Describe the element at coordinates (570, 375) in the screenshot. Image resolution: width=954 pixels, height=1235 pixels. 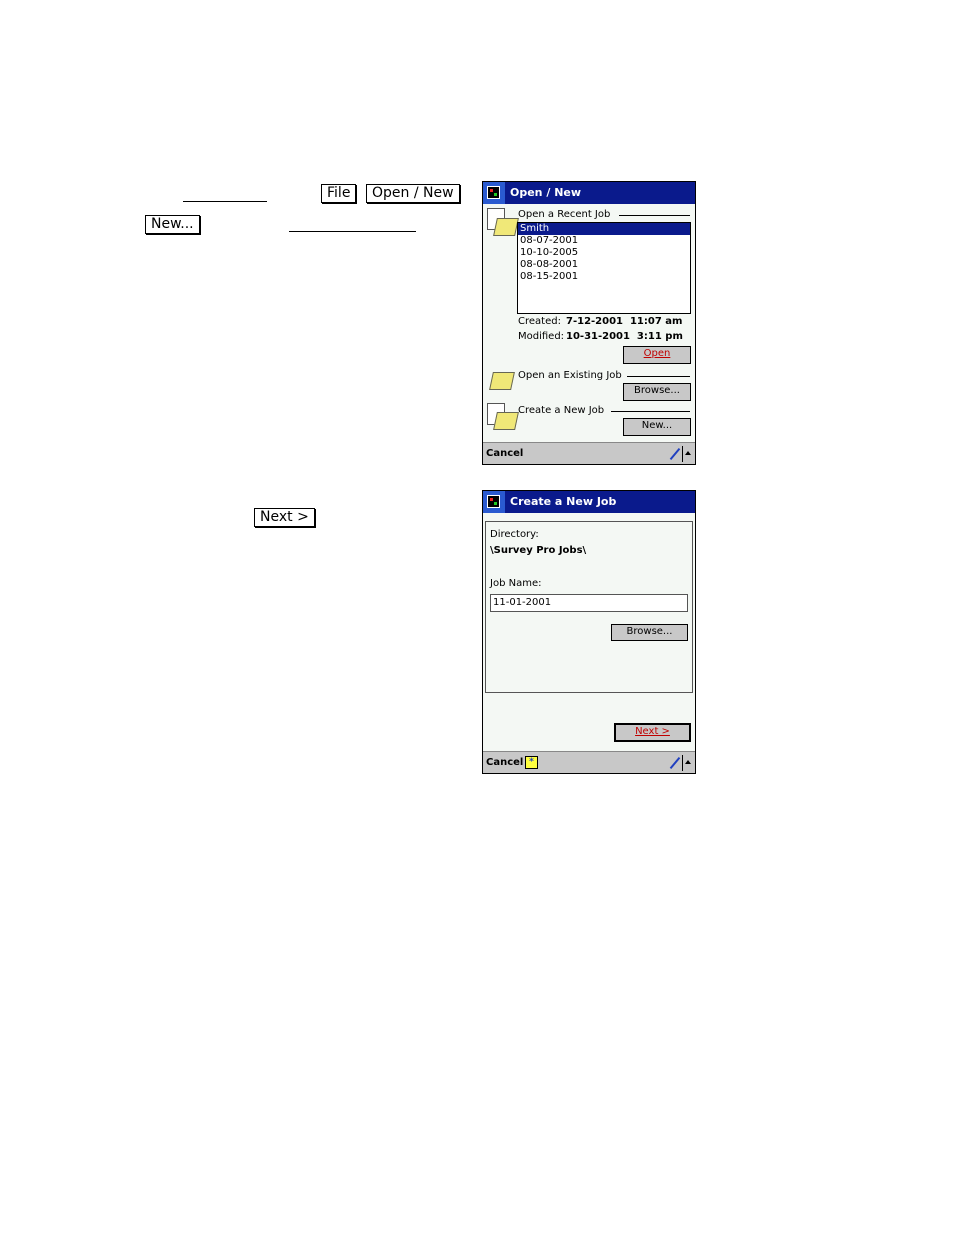
I see `existing-group-label: Open an Existing Job` at that location.